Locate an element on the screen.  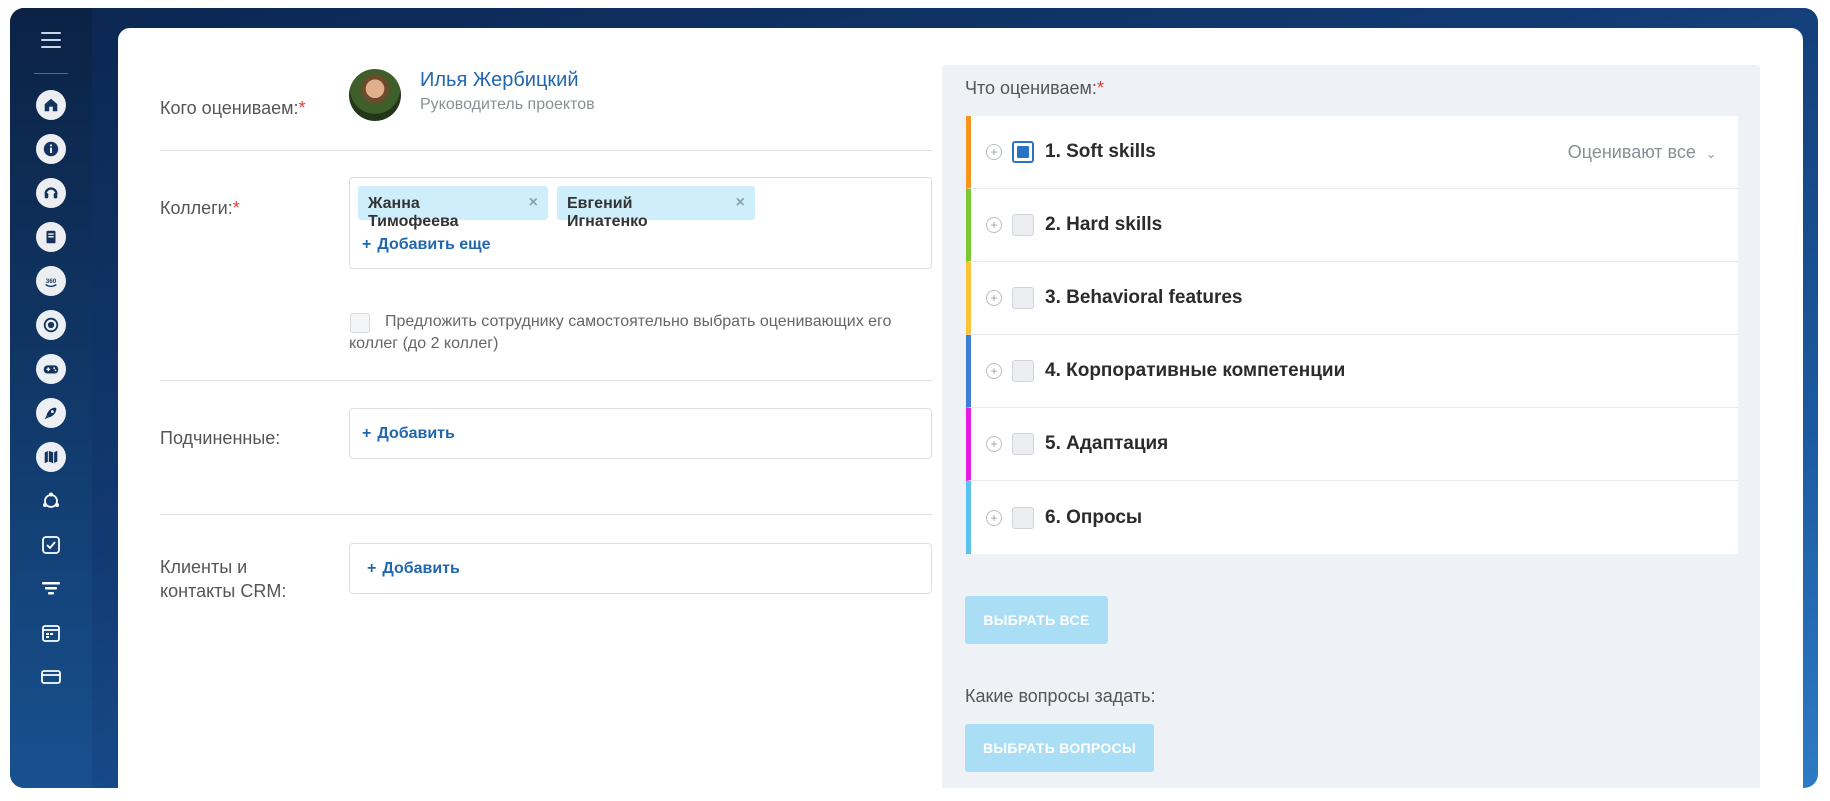
document-icon is located at coordinates (51, 237).